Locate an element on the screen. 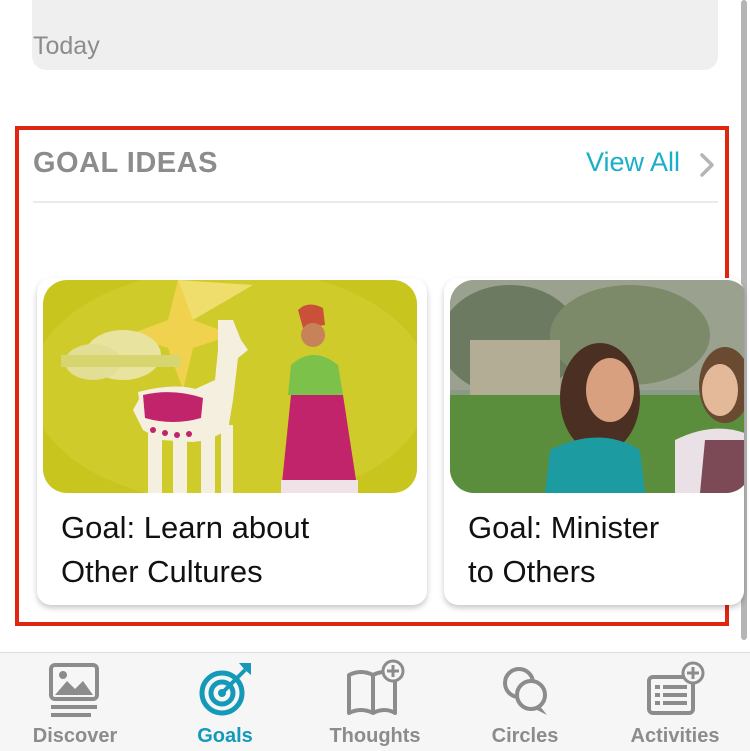  tab-activities: Activities is located at coordinates (675, 702).